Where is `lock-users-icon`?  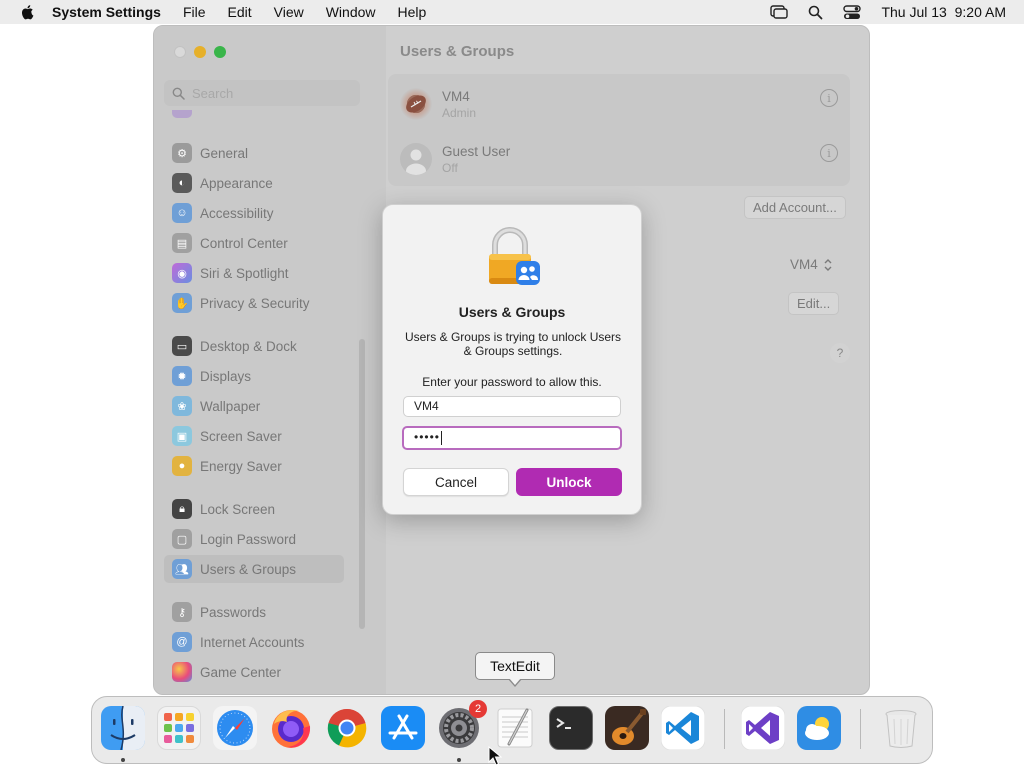
lock-users-icon is located at coordinates (516, 259).